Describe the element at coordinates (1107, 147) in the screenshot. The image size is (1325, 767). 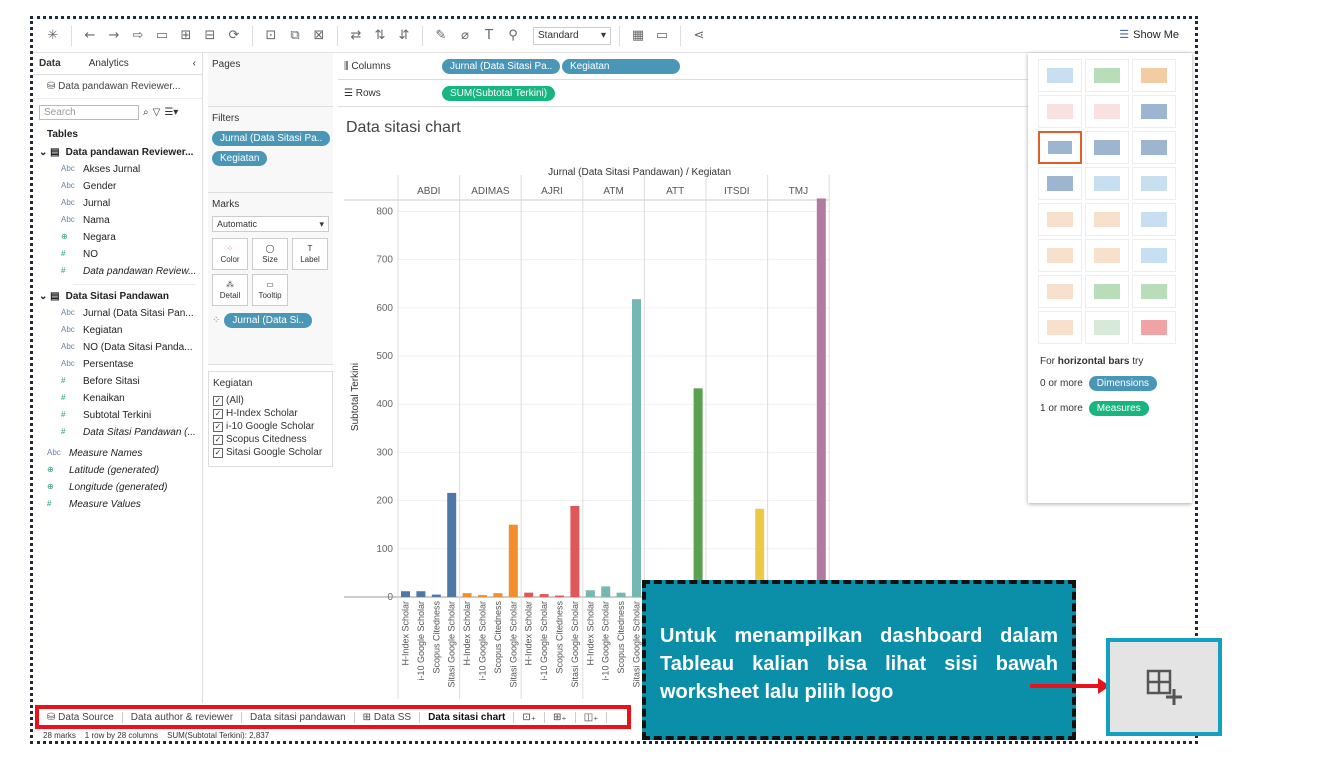
I see `stacked-bars-option` at that location.